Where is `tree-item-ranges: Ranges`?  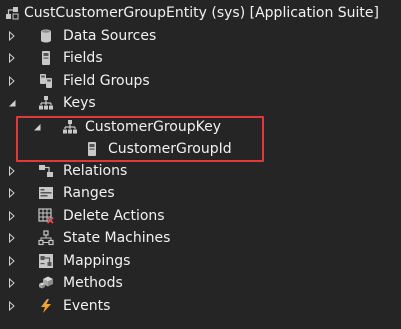 tree-item-ranges: Ranges is located at coordinates (200, 193).